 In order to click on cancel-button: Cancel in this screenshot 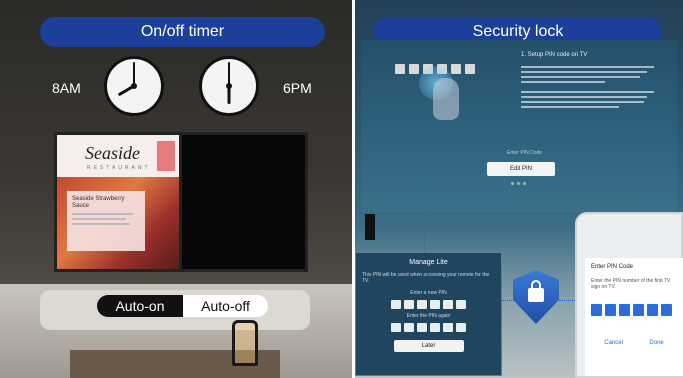, I will do `click(613, 343)`.